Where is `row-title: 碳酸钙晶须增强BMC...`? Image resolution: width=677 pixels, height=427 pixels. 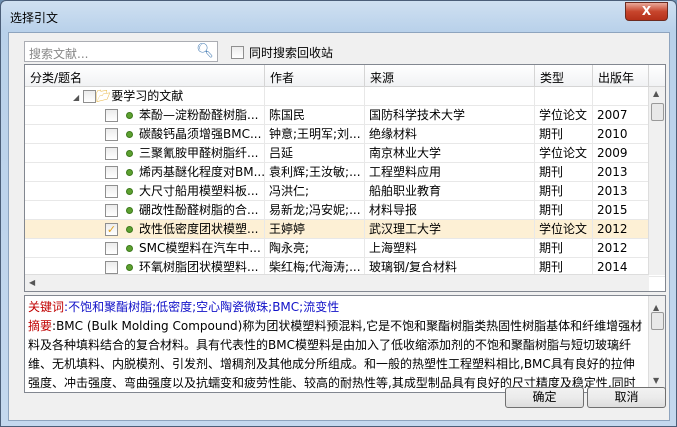
row-title: 碳酸钙晶须增强BMC... is located at coordinates (200, 134).